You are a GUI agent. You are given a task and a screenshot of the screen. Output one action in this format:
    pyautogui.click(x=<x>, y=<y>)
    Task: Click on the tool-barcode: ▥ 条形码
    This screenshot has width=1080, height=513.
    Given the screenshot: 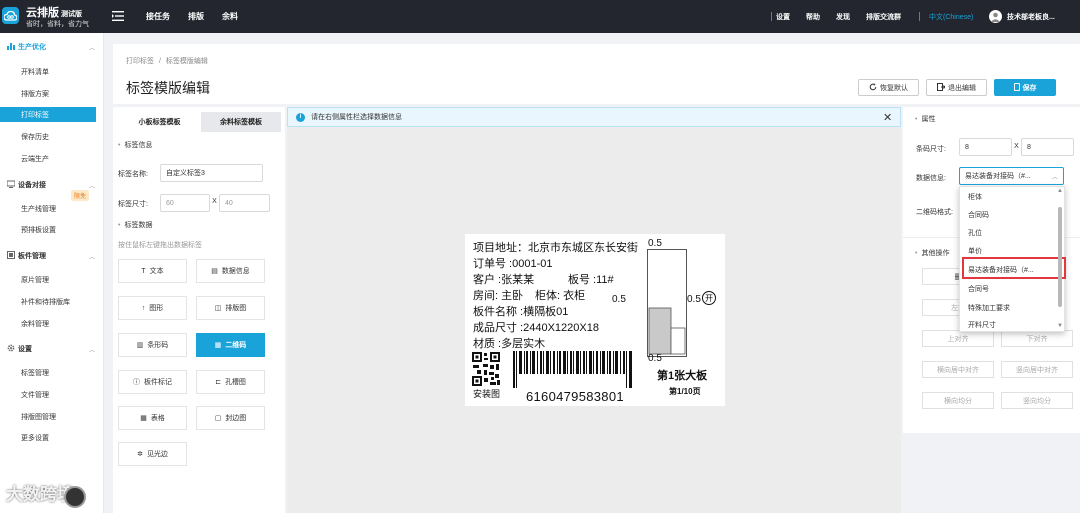 What is the action you would take?
    pyautogui.click(x=152, y=345)
    